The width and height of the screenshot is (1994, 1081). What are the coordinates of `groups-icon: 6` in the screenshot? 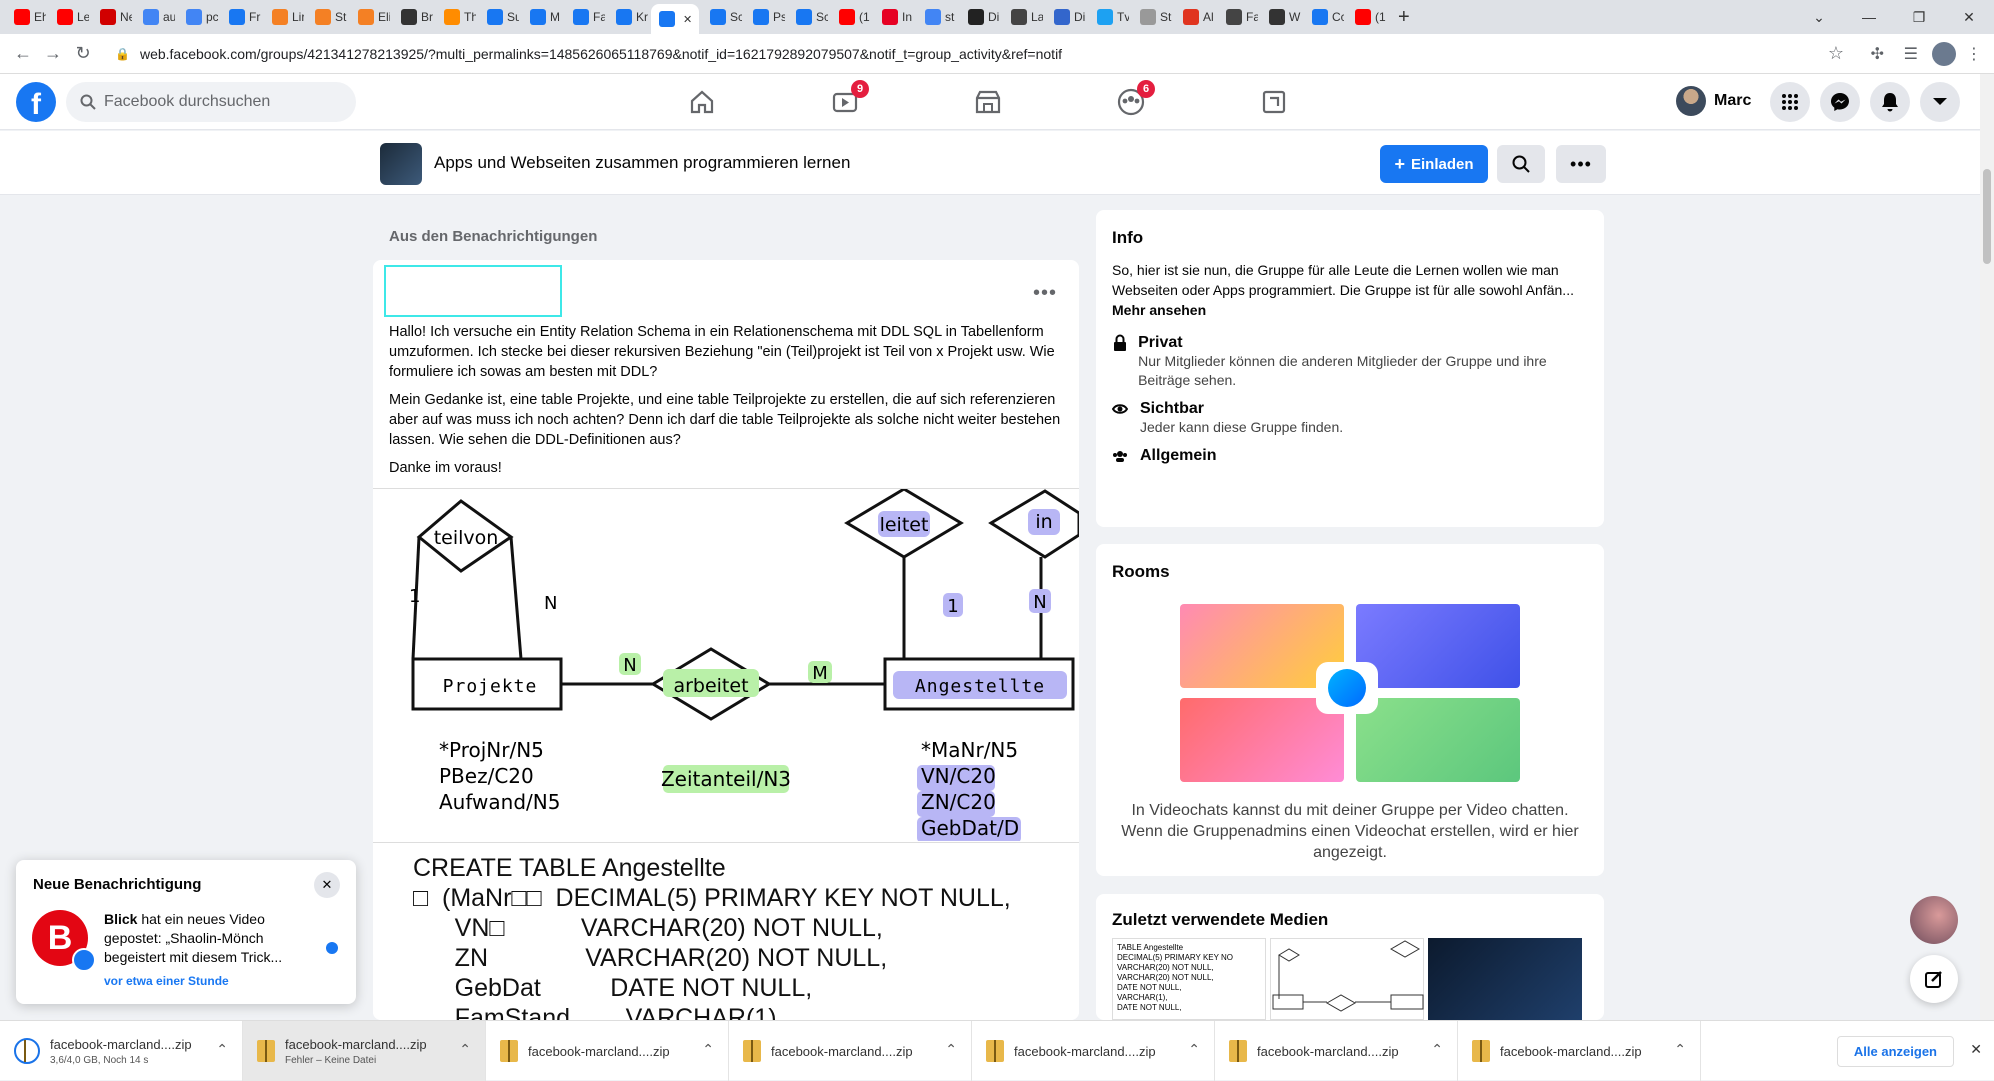 It's located at (1134, 100).